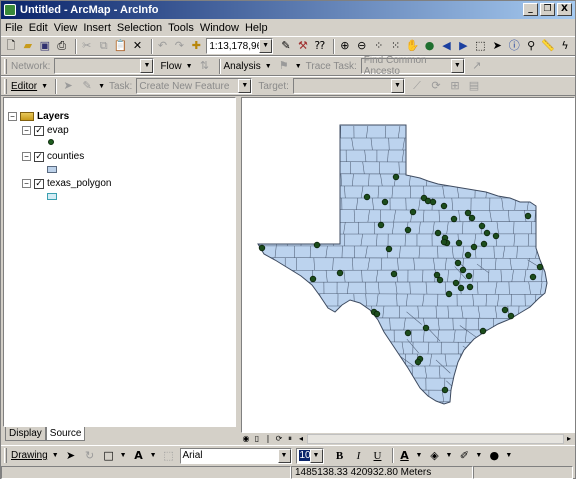 This screenshot has width=576, height=479. Describe the element at coordinates (97, 28) in the screenshot. I see `menu-insert: Insert` at that location.